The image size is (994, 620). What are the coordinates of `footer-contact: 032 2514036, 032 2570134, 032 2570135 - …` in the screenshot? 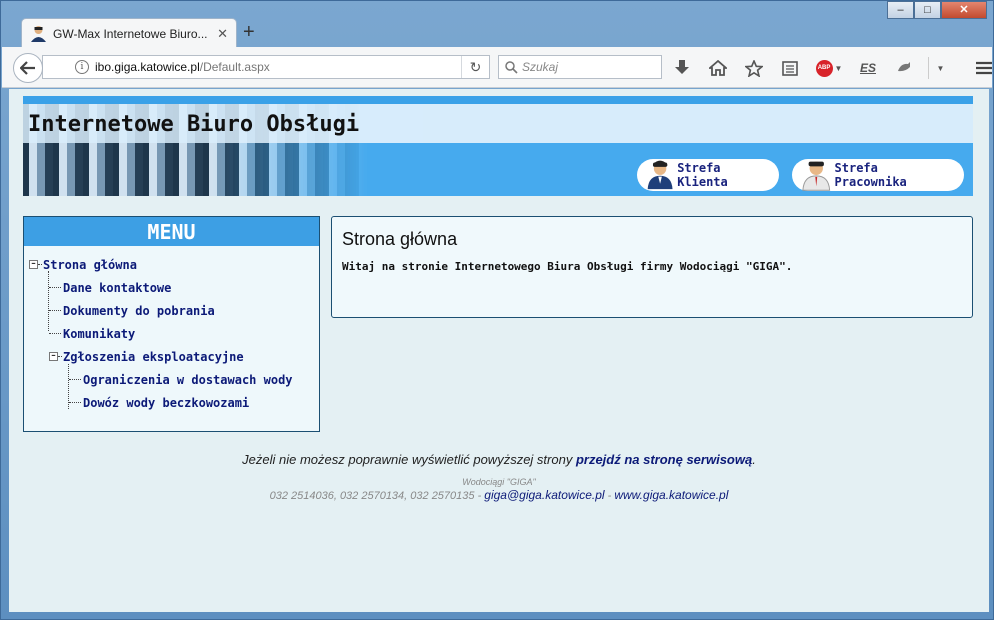 It's located at (499, 495).